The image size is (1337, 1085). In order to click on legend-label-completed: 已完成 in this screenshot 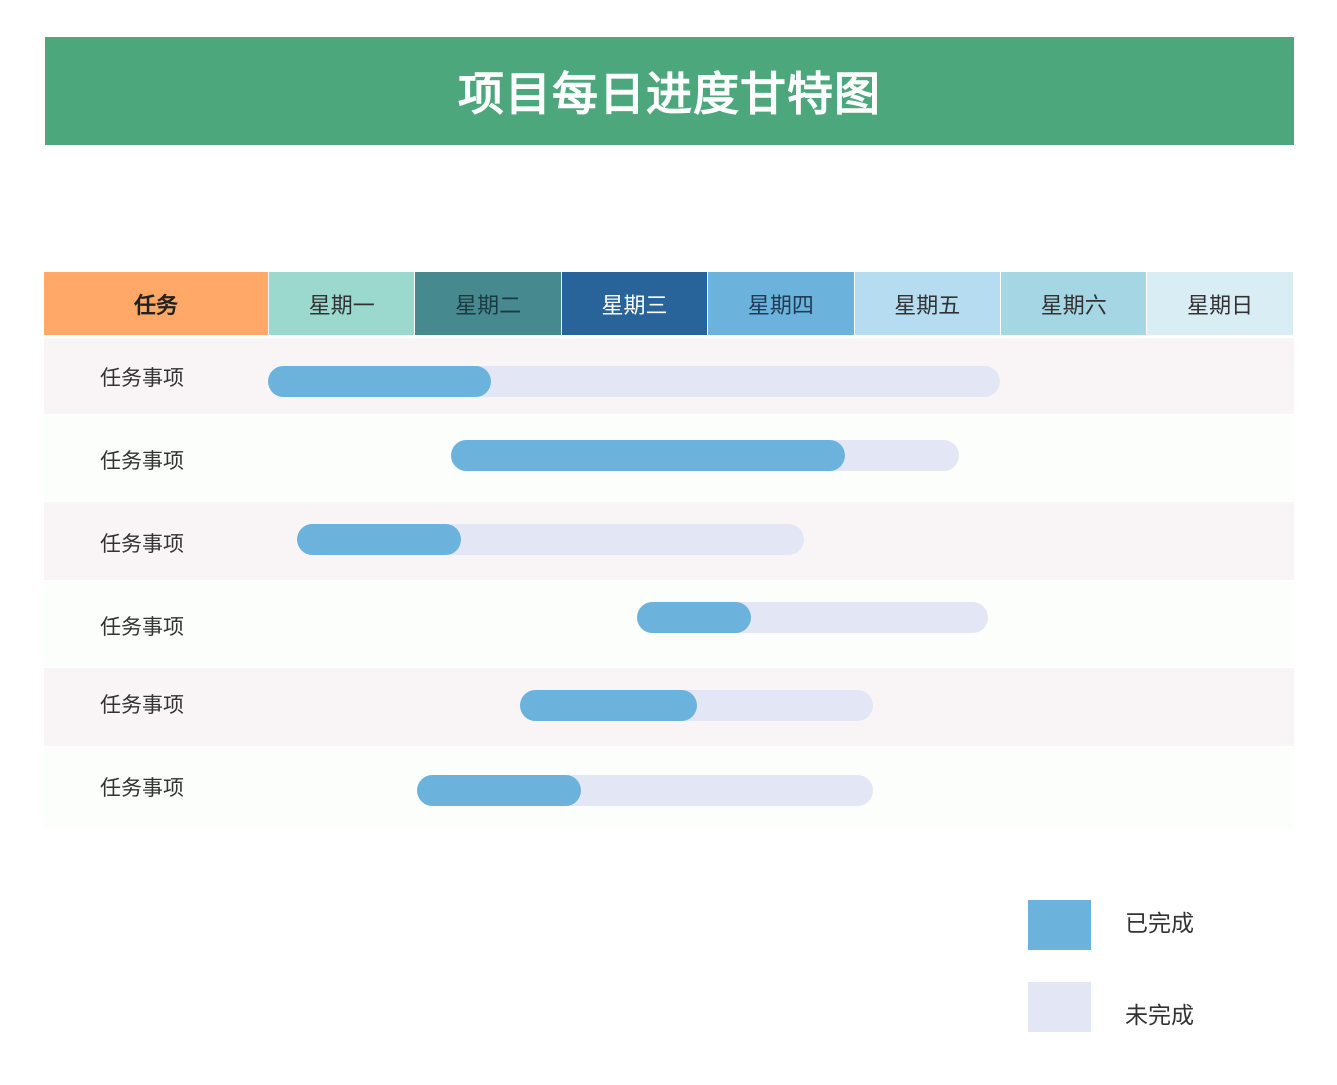, I will do `click(1159, 924)`.